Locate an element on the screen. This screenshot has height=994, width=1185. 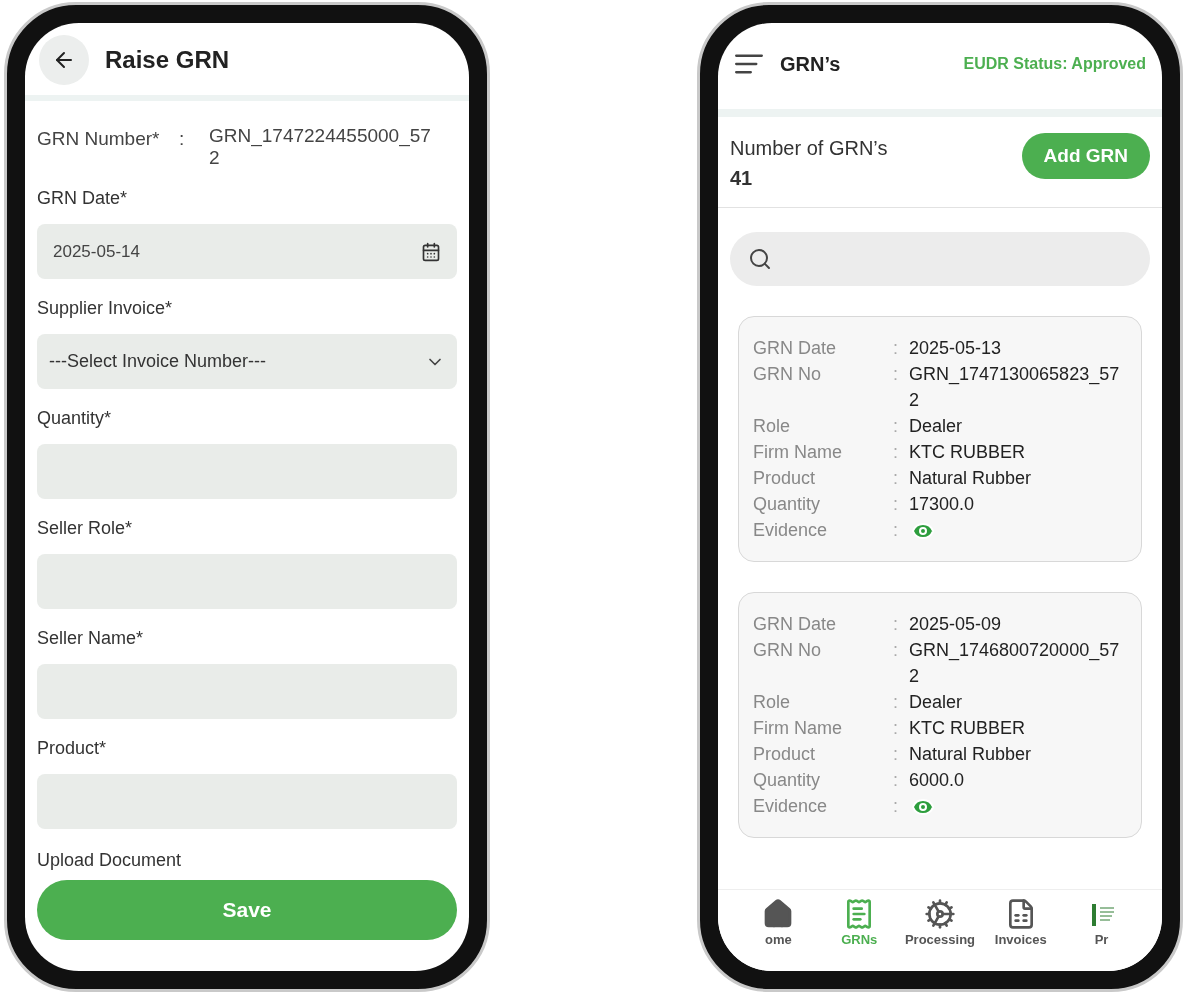
screen-title: Raise GRN is located at coordinates (167, 60).